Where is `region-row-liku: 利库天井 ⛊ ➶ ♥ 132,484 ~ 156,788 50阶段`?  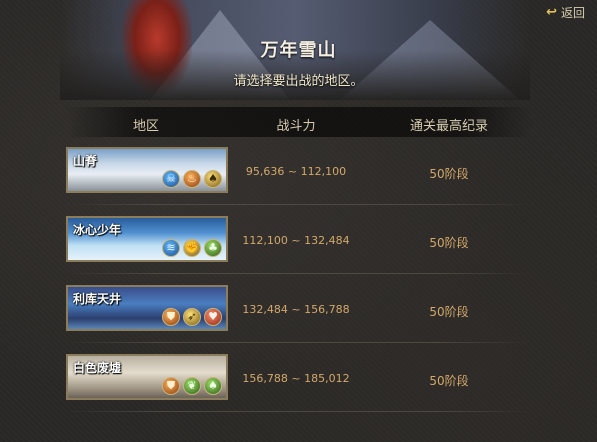
region-row-liku: 利库天井 ⛊ ➶ ♥ 132,484 ~ 156,788 50阶段 is located at coordinates (299, 309).